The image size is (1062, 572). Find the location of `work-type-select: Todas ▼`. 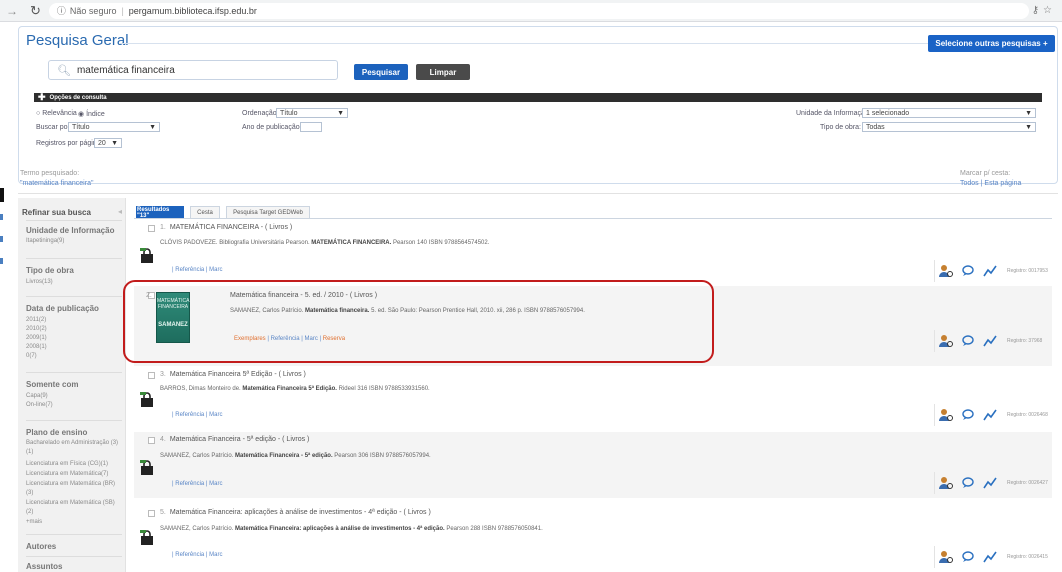

work-type-select: Todas ▼ is located at coordinates (949, 127).